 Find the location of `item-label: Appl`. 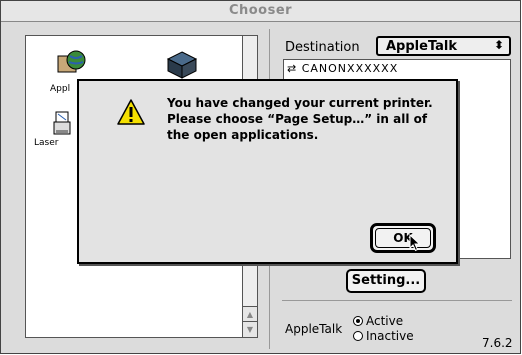

item-label: Appl is located at coordinates (60, 89).